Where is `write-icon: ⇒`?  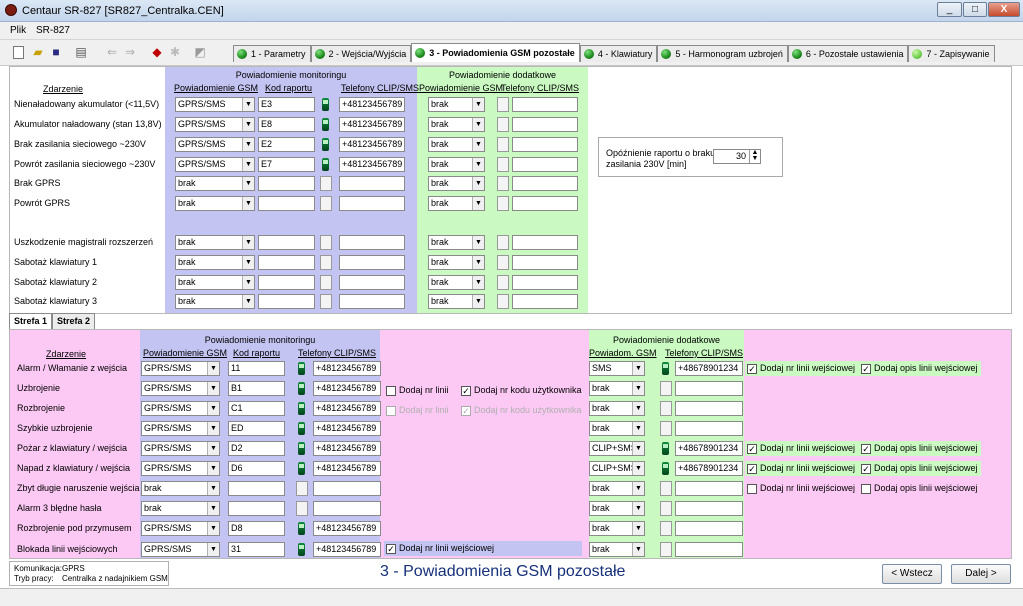 write-icon: ⇒ is located at coordinates (130, 52).